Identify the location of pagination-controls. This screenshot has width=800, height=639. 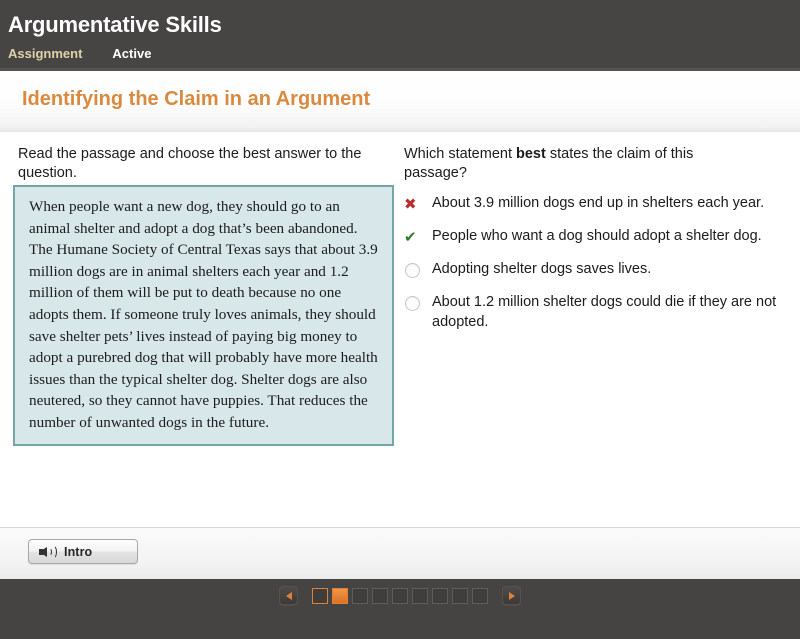
(400, 595).